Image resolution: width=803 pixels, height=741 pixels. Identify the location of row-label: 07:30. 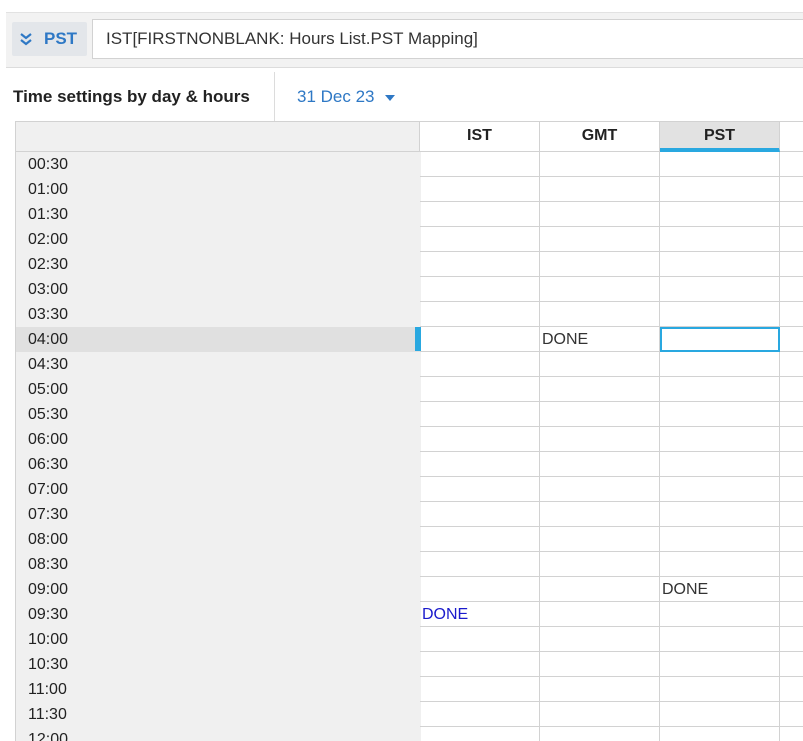
(218, 514).